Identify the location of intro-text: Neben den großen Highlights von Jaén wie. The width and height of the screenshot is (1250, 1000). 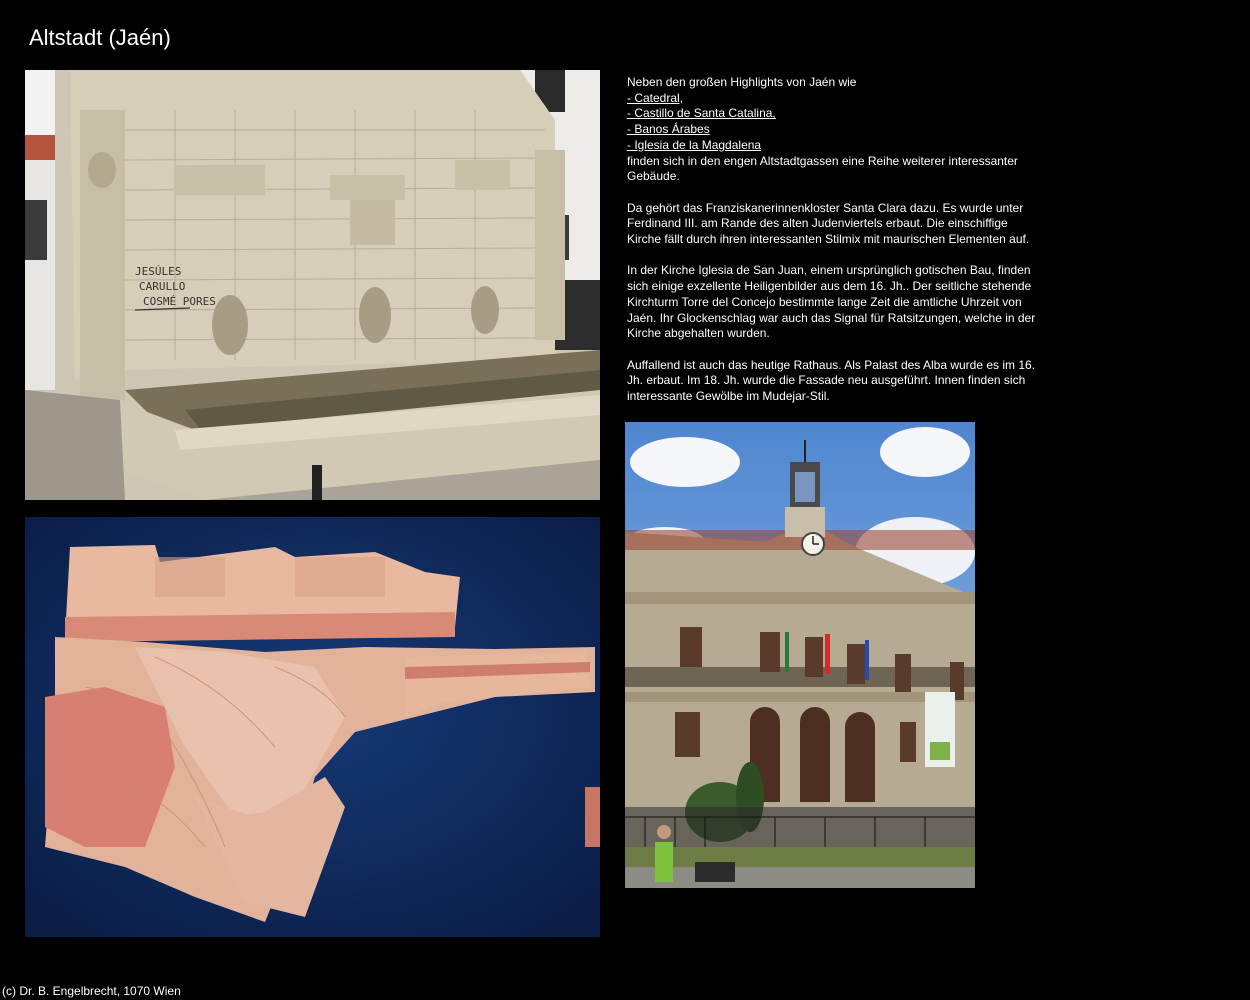
(742, 82).